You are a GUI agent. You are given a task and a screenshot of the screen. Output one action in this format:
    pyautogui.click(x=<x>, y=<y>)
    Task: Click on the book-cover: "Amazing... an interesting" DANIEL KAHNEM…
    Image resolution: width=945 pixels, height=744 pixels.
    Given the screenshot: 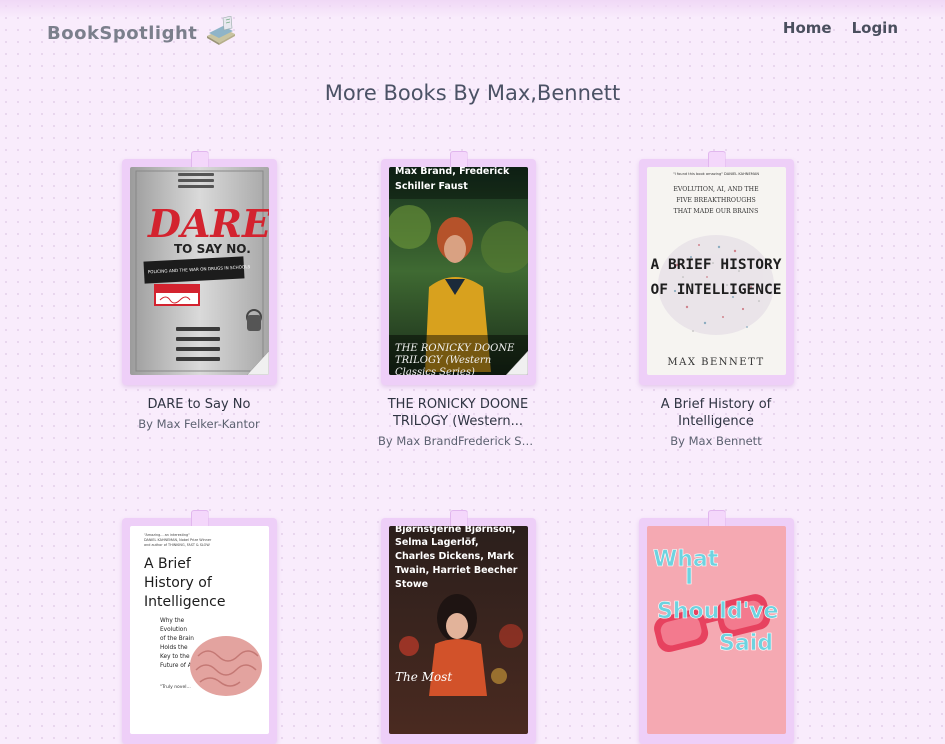 What is the action you would take?
    pyautogui.click(x=199, y=630)
    